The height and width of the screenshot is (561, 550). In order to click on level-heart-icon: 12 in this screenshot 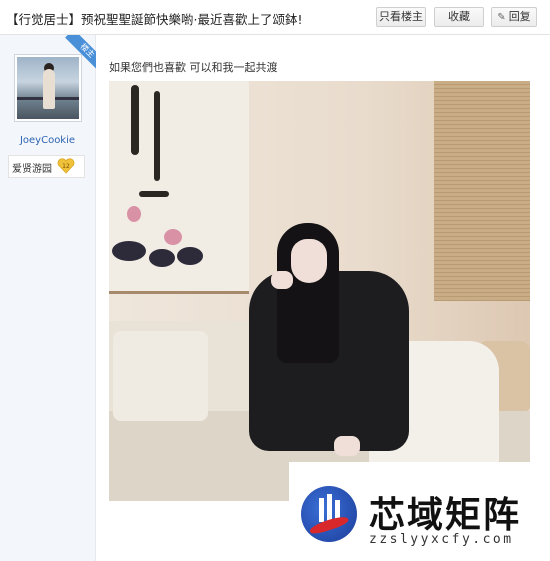, I will do `click(66, 166)`.